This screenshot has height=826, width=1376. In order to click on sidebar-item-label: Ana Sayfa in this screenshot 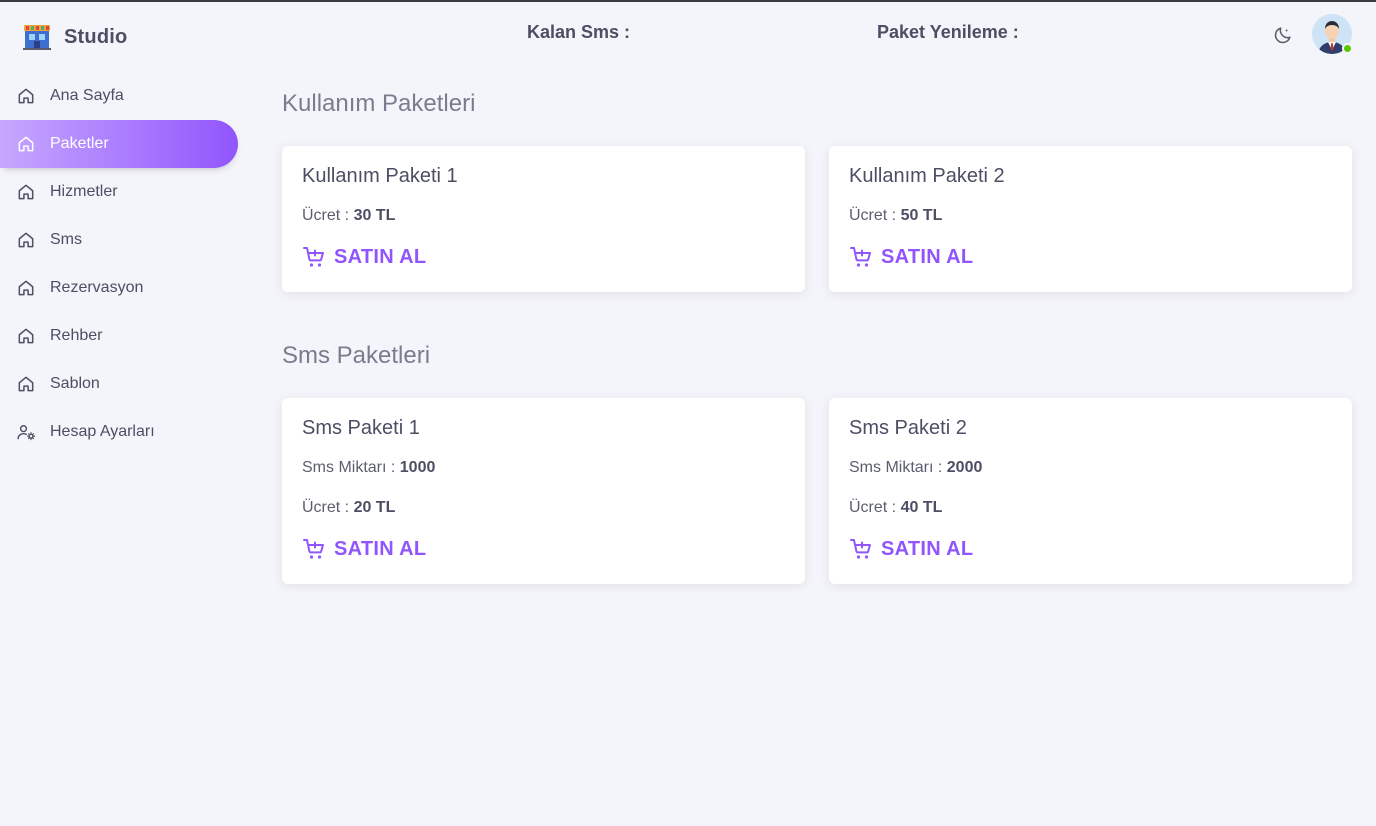, I will do `click(87, 95)`.